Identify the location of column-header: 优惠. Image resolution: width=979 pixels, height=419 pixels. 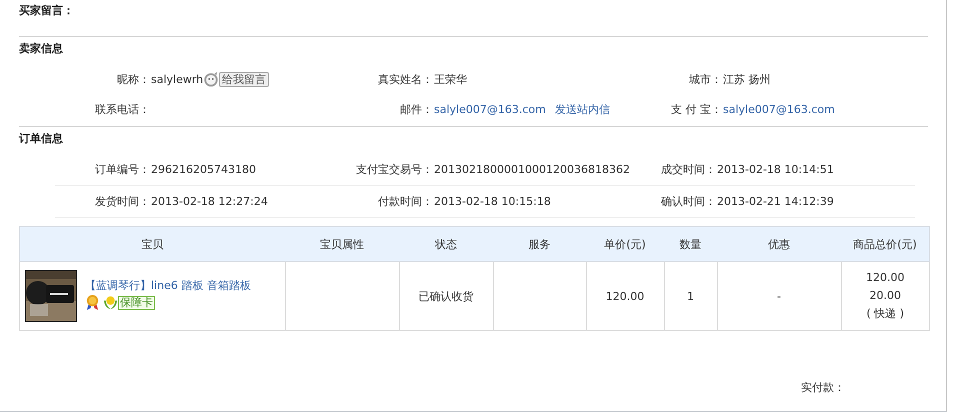
(779, 244).